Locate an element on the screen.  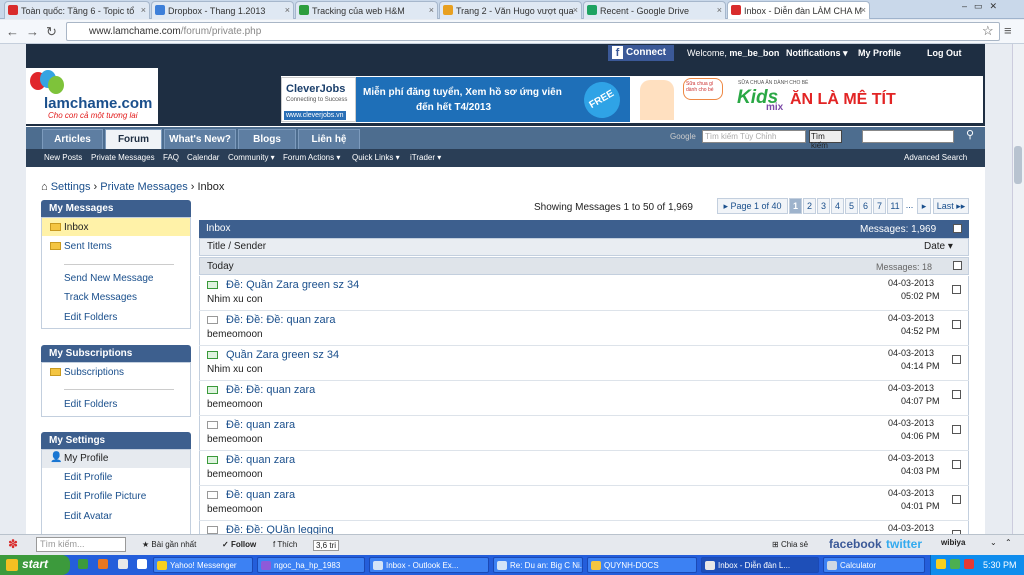
community-menu: Community ▾ is located at coordinates (251, 157).